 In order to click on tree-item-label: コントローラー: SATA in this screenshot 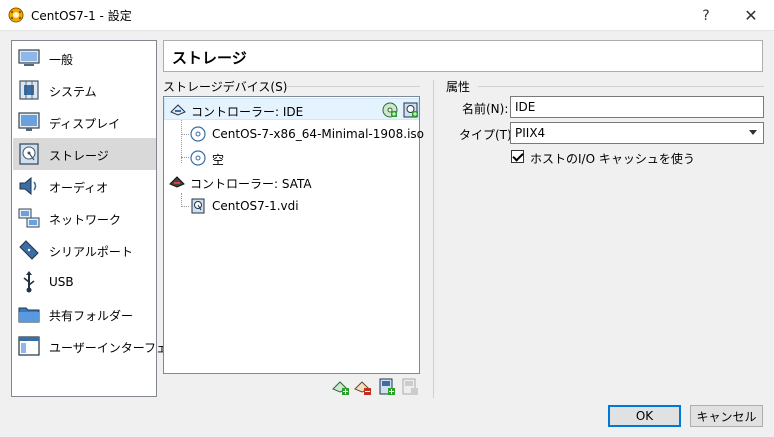, I will do `click(251, 184)`.